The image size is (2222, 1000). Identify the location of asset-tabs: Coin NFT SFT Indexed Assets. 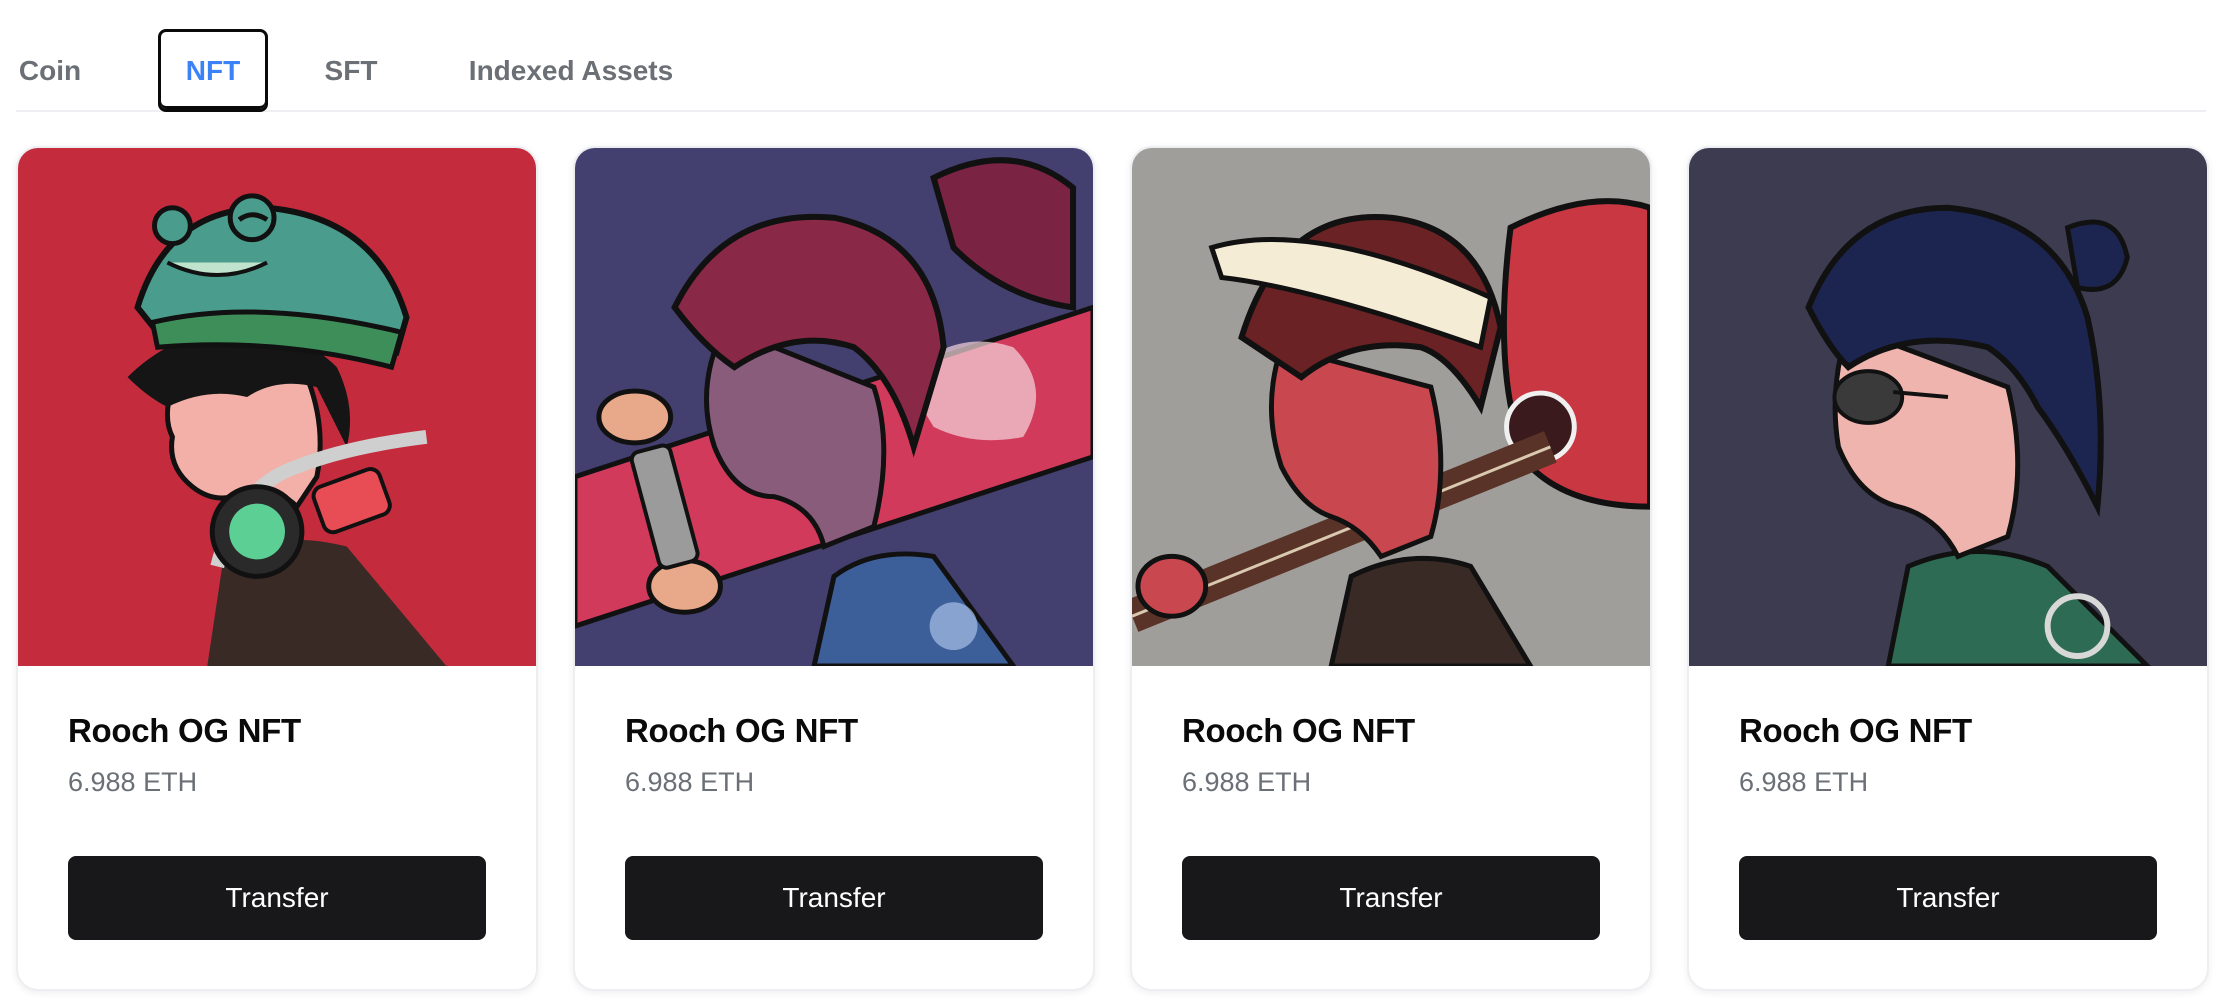
(1111, 56).